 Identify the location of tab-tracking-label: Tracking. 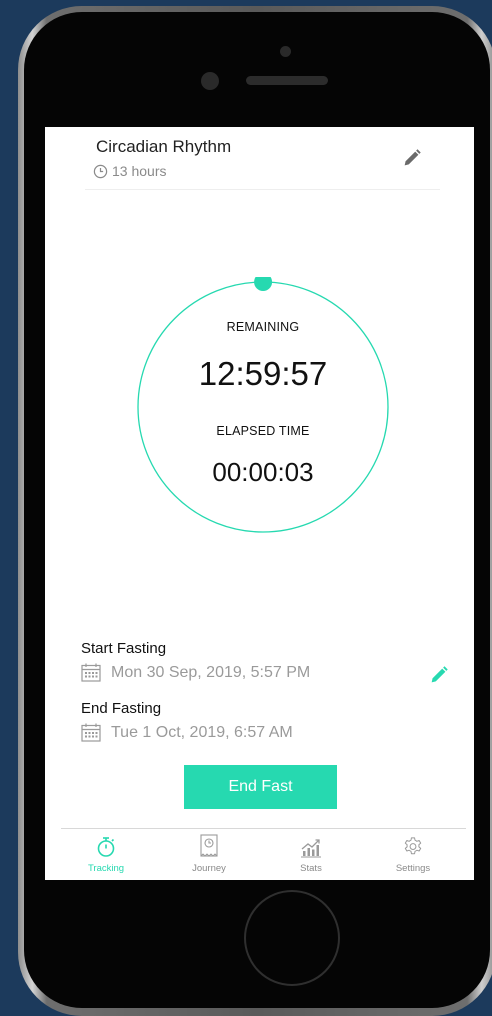
(106, 868).